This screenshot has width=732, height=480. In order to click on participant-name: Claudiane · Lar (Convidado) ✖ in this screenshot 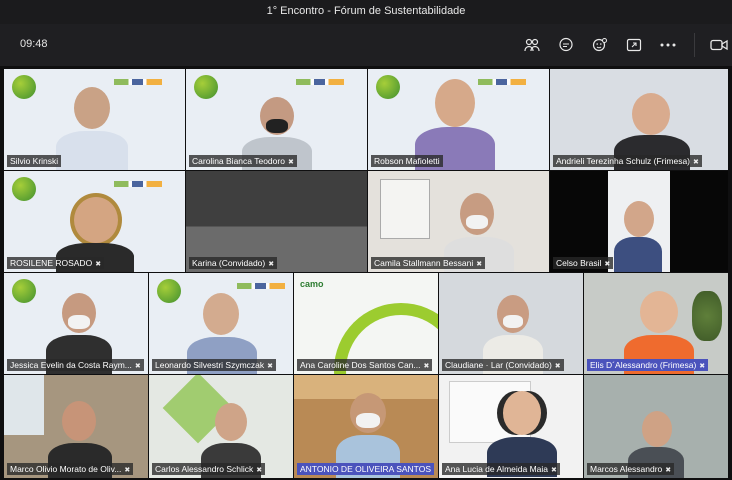, I will do `click(503, 365)`.